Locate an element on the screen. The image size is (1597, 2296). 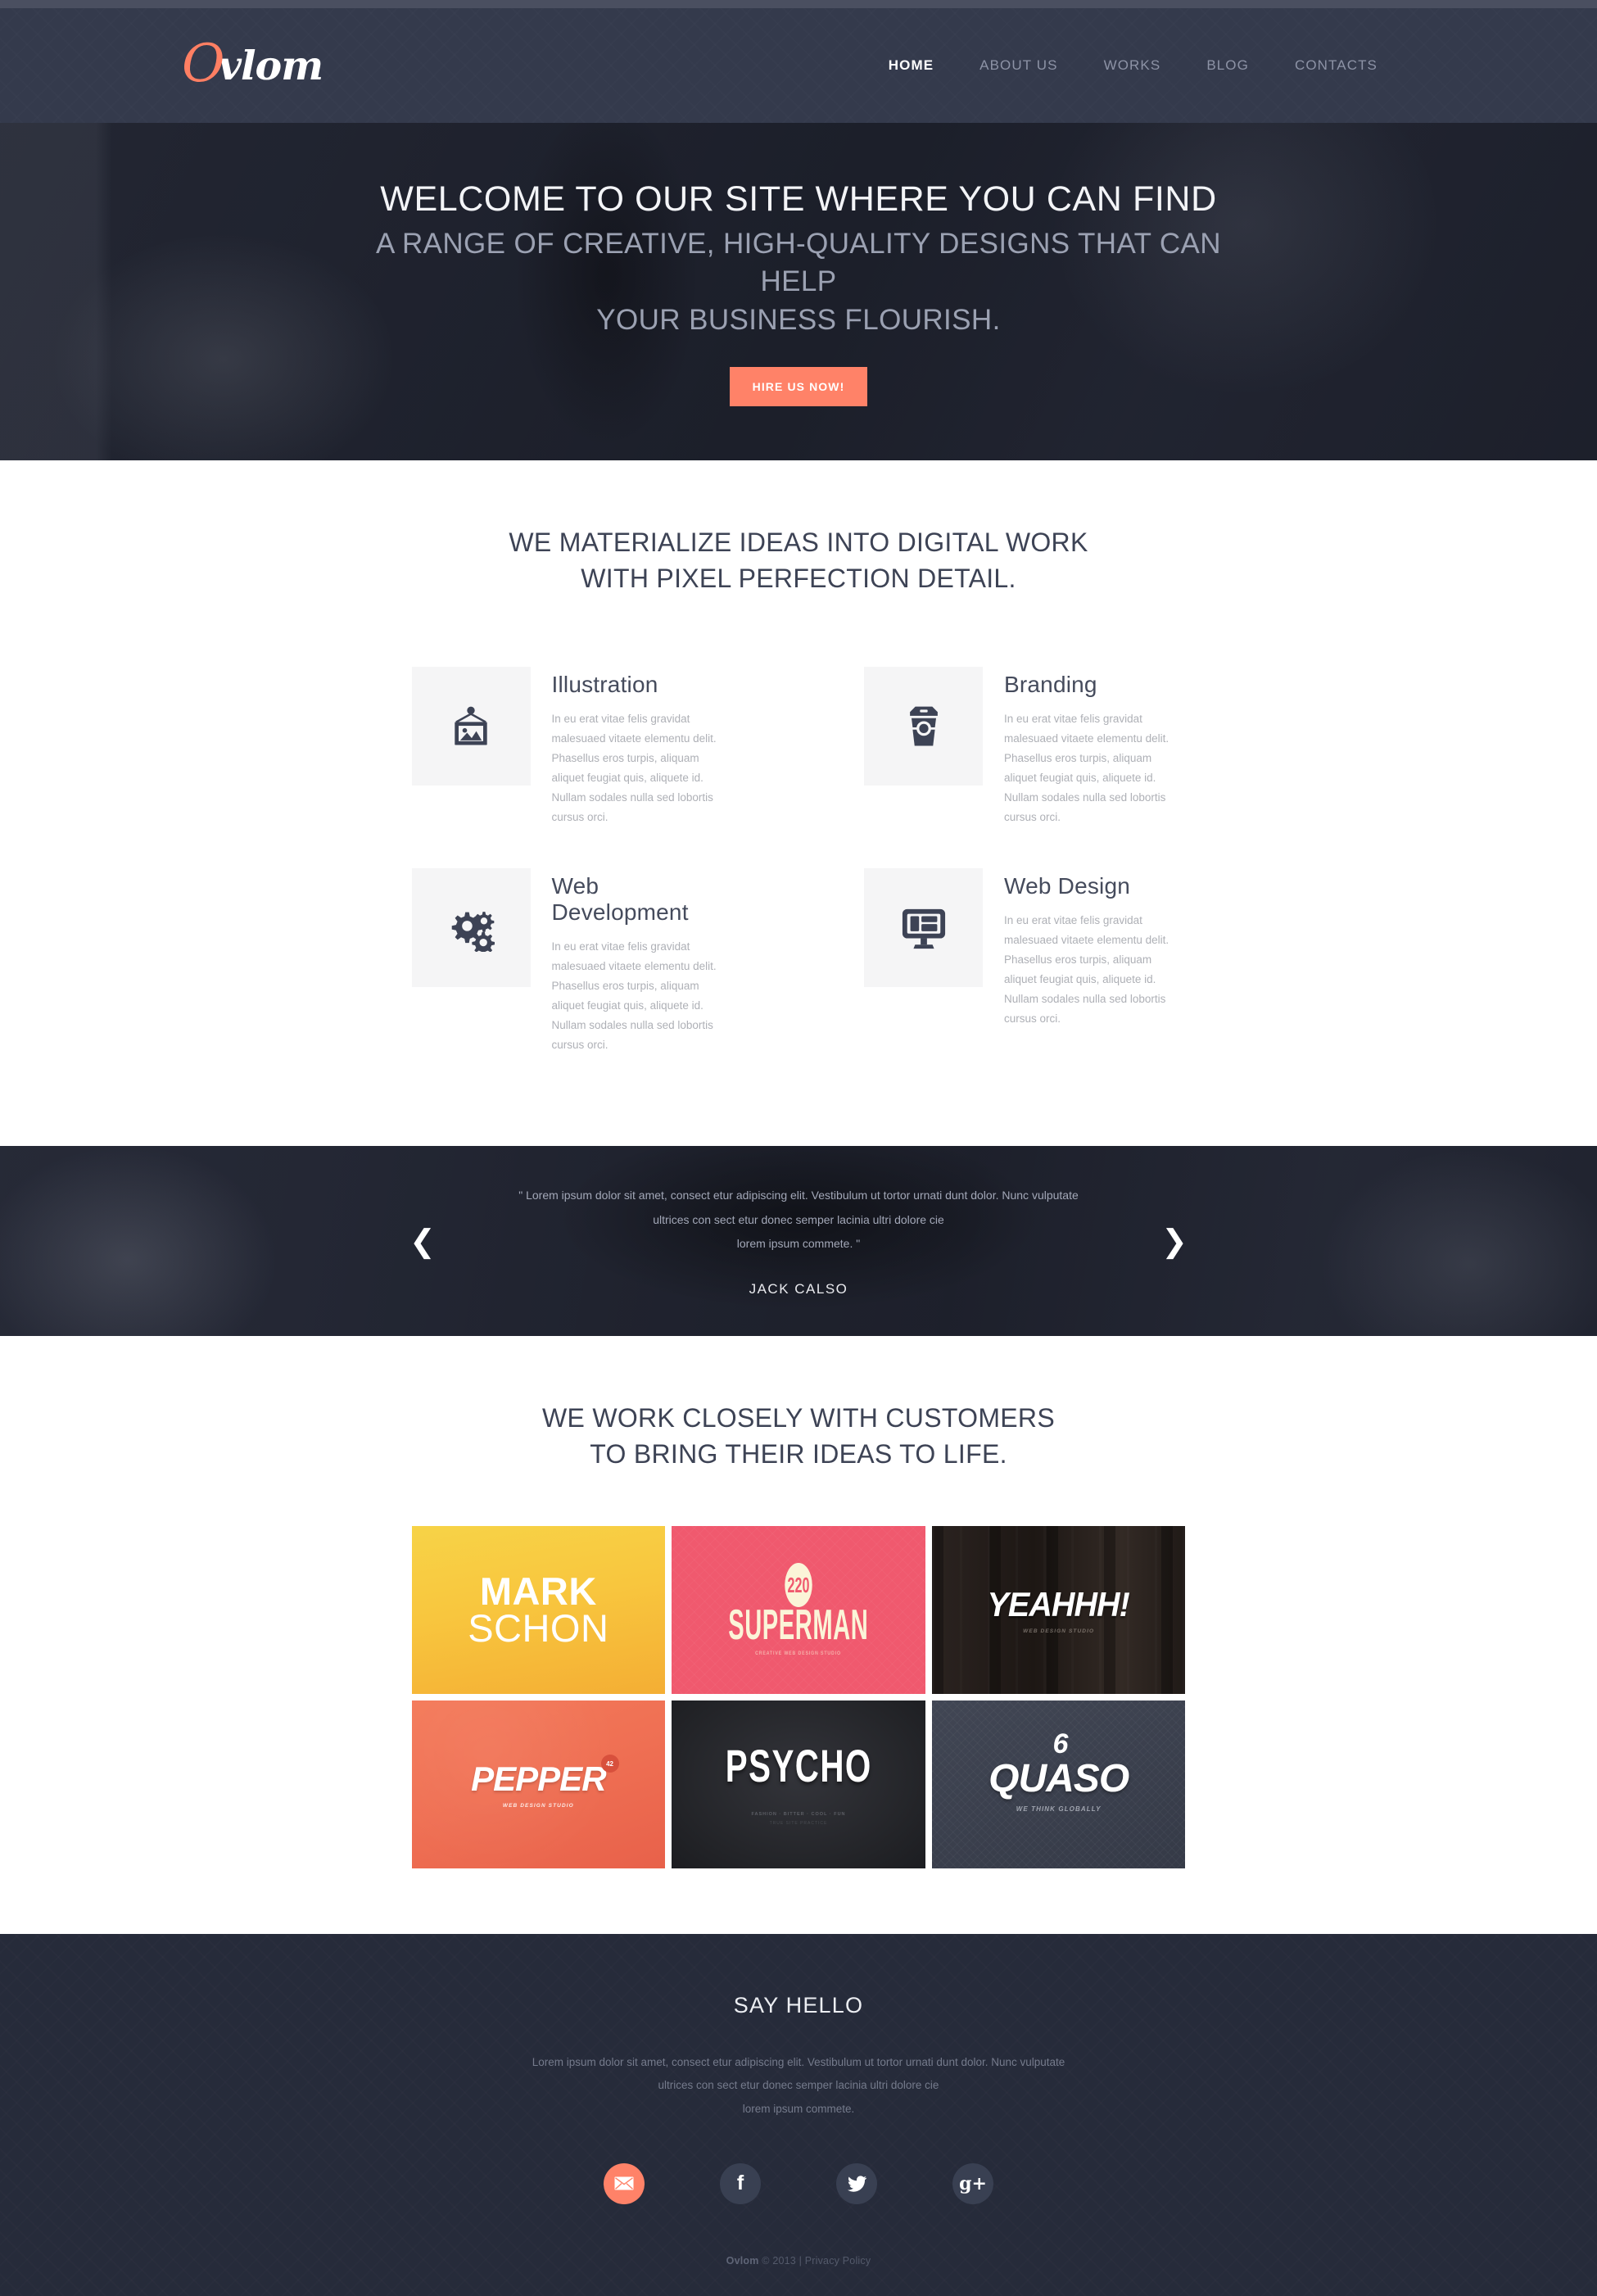
services-heading-line2: WITH PIXEL PERFECTION DETAIL. is located at coordinates (798, 579).